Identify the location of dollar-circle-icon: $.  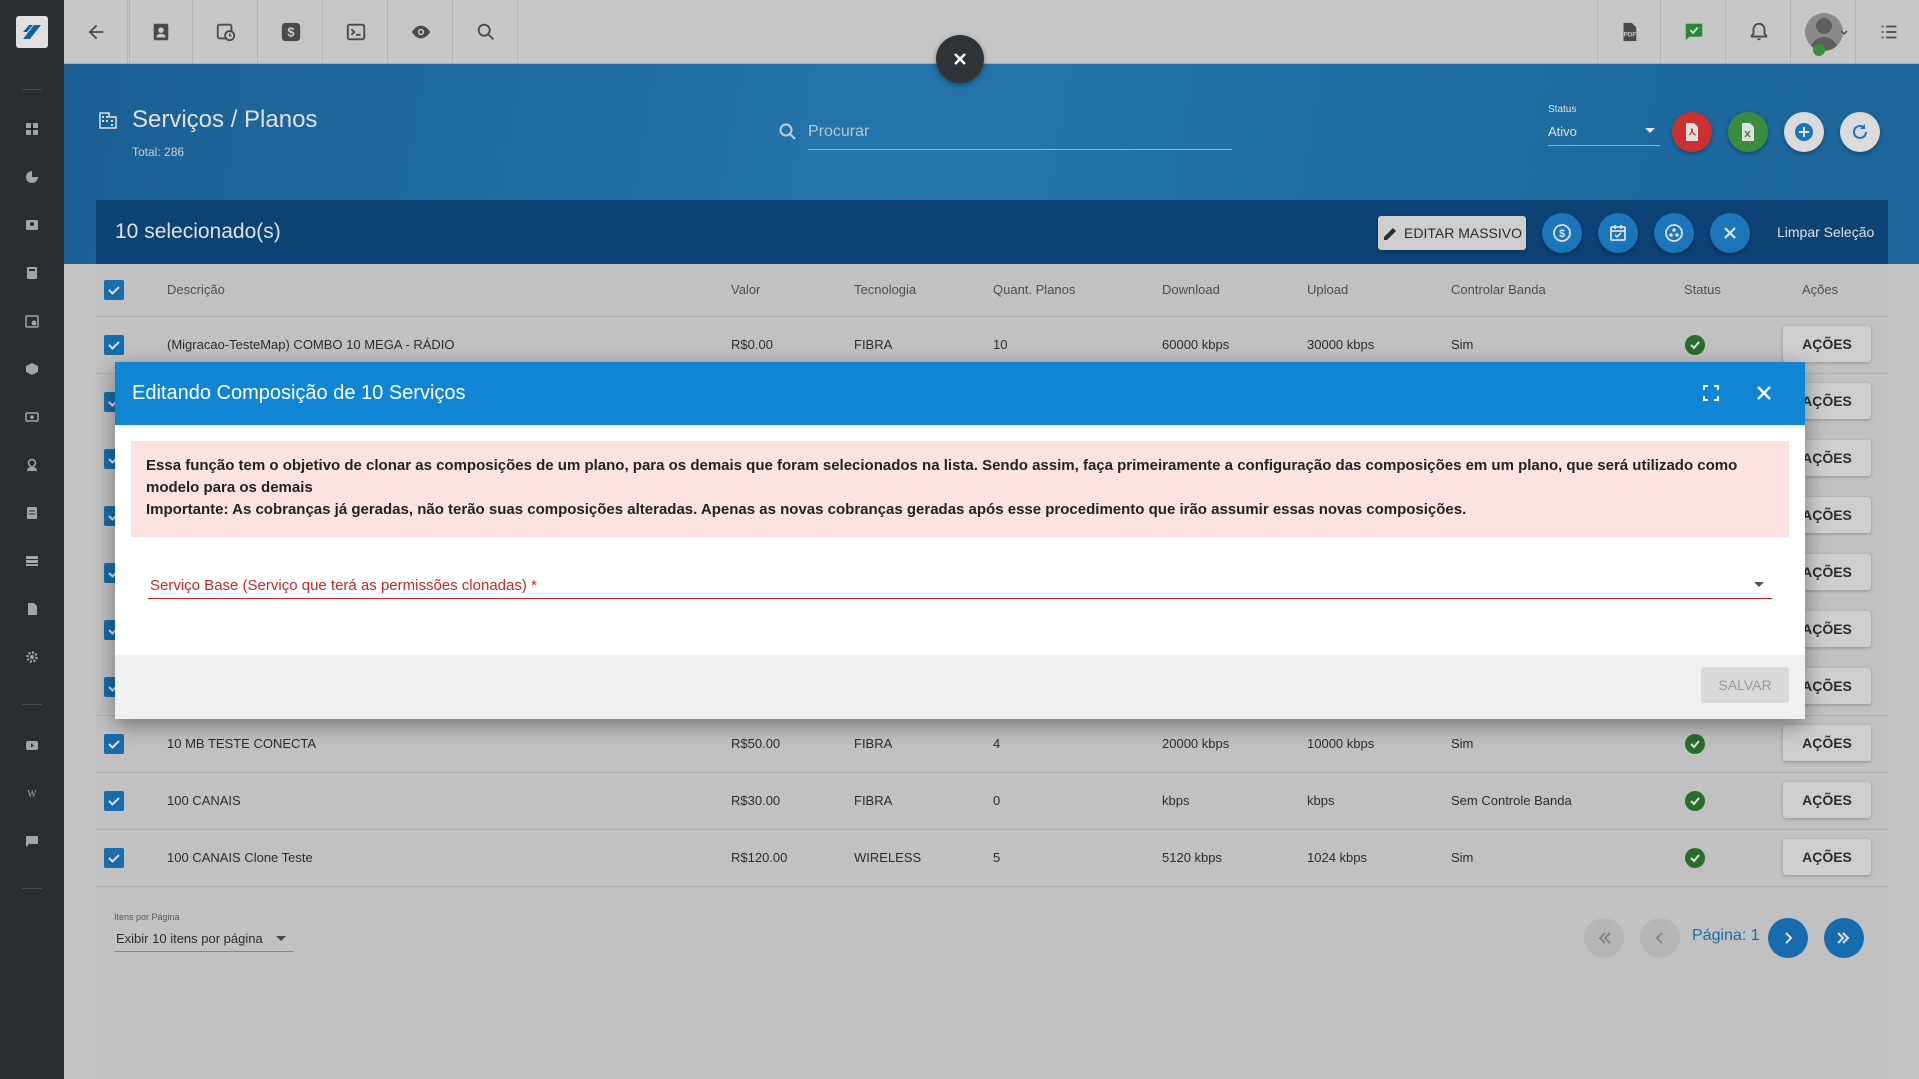
(1562, 233).